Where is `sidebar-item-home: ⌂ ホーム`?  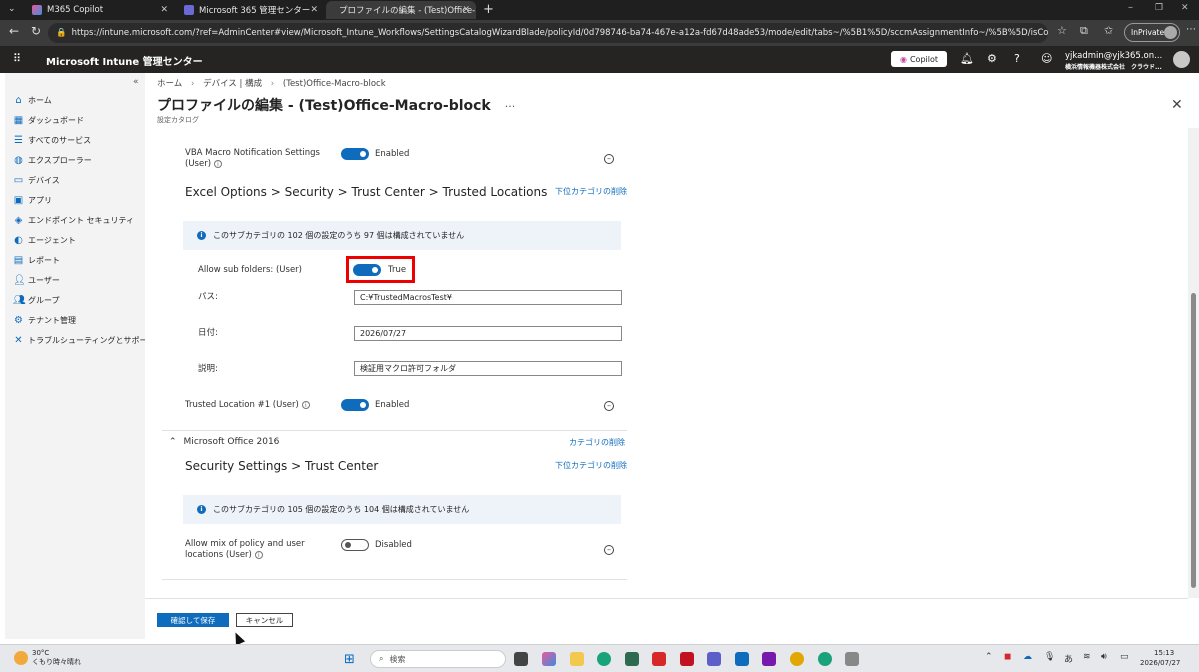 sidebar-item-home: ⌂ ホーム is located at coordinates (32, 100).